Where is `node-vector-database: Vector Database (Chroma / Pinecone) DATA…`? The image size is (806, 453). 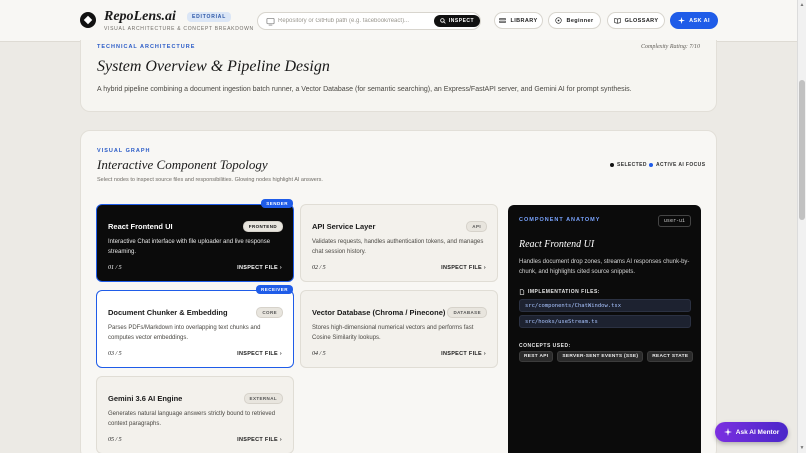 node-vector-database: Vector Database (Chroma / Pinecone) DATA… is located at coordinates (399, 329).